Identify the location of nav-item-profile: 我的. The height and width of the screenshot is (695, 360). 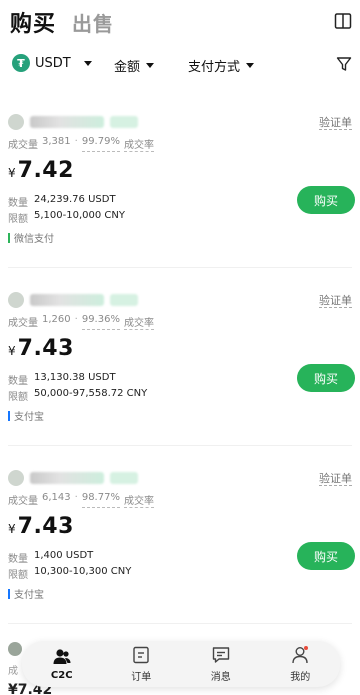
(300, 664).